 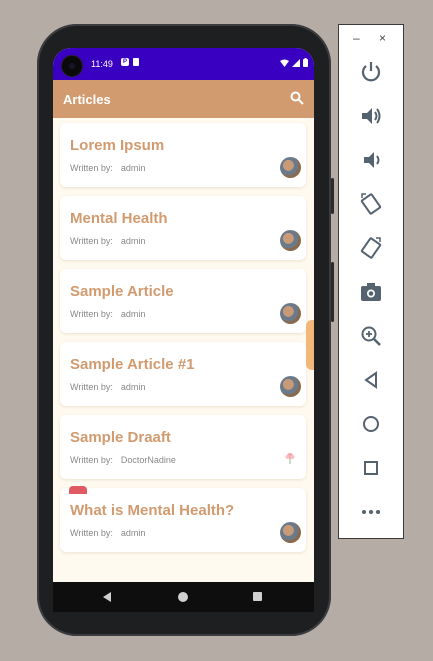 I want to click on home-icon, so click(x=183, y=597).